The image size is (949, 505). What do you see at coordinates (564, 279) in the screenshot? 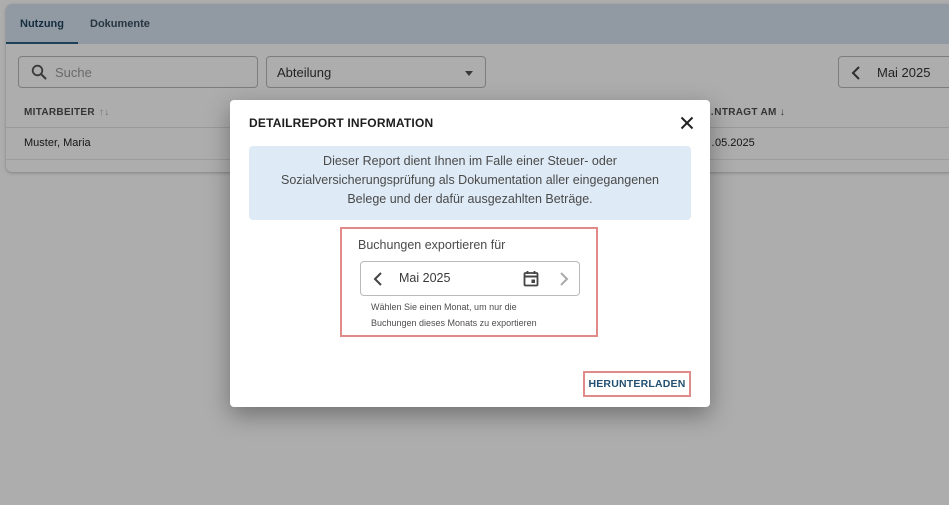
I see `chevron-right-icon` at bounding box center [564, 279].